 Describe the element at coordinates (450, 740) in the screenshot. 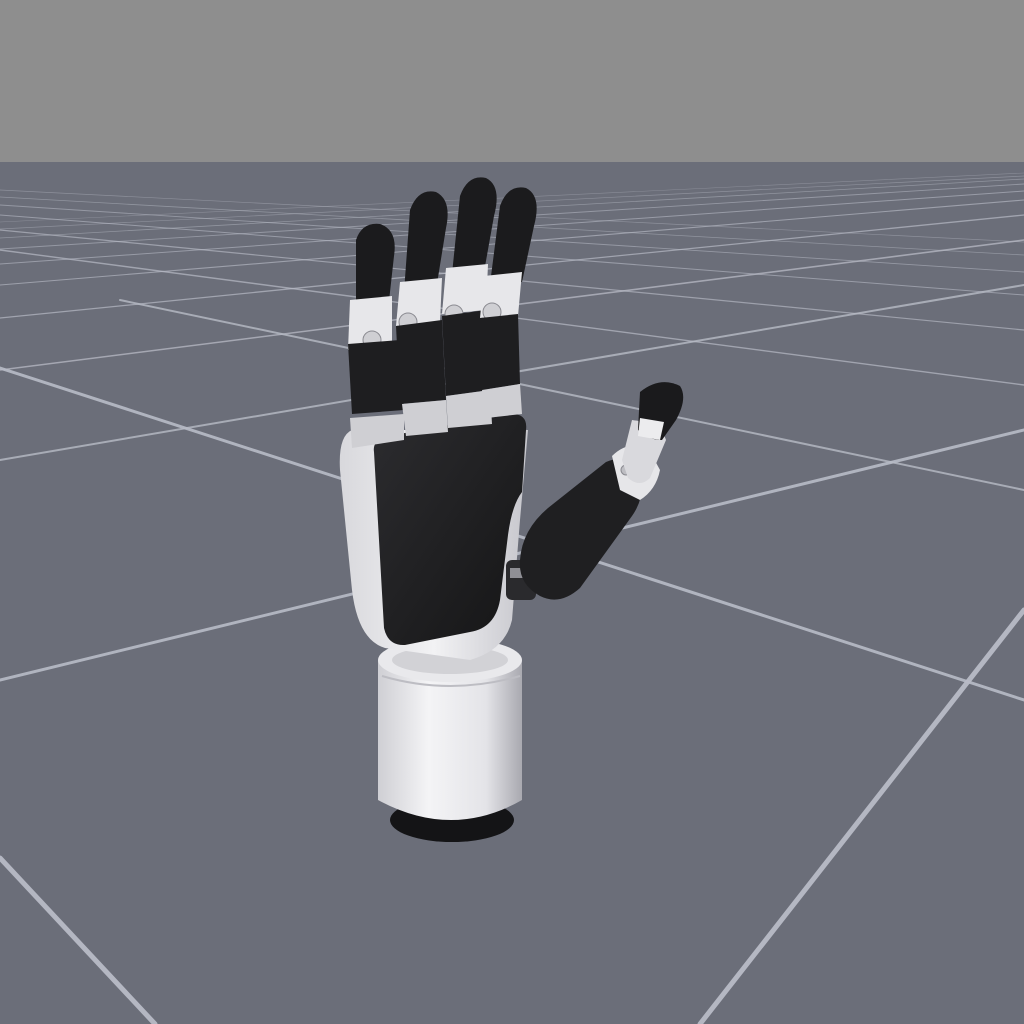

I see `wrist-cylinder` at that location.